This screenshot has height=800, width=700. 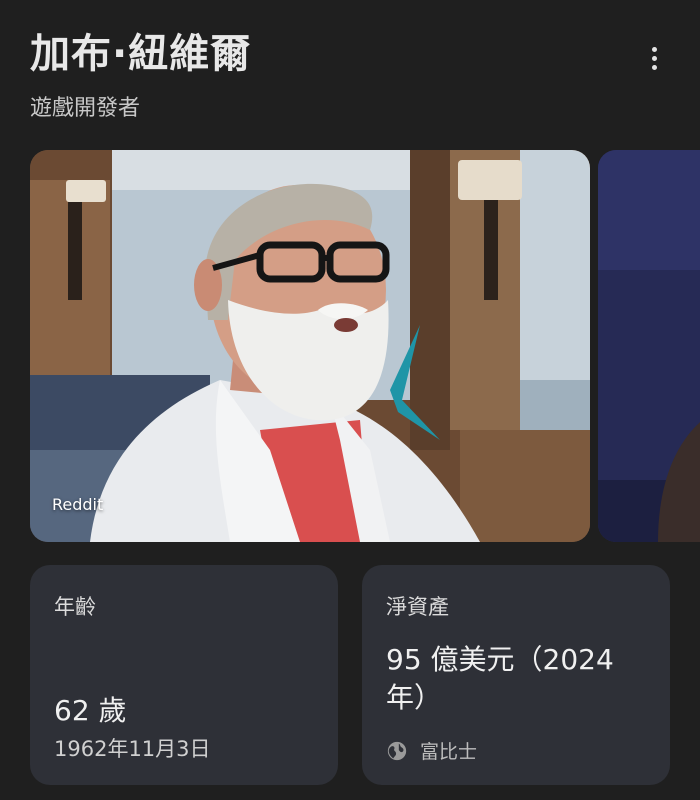 What do you see at coordinates (184, 675) in the screenshot?
I see `age-card: 年齡 62 歲 1962年11月3日` at bounding box center [184, 675].